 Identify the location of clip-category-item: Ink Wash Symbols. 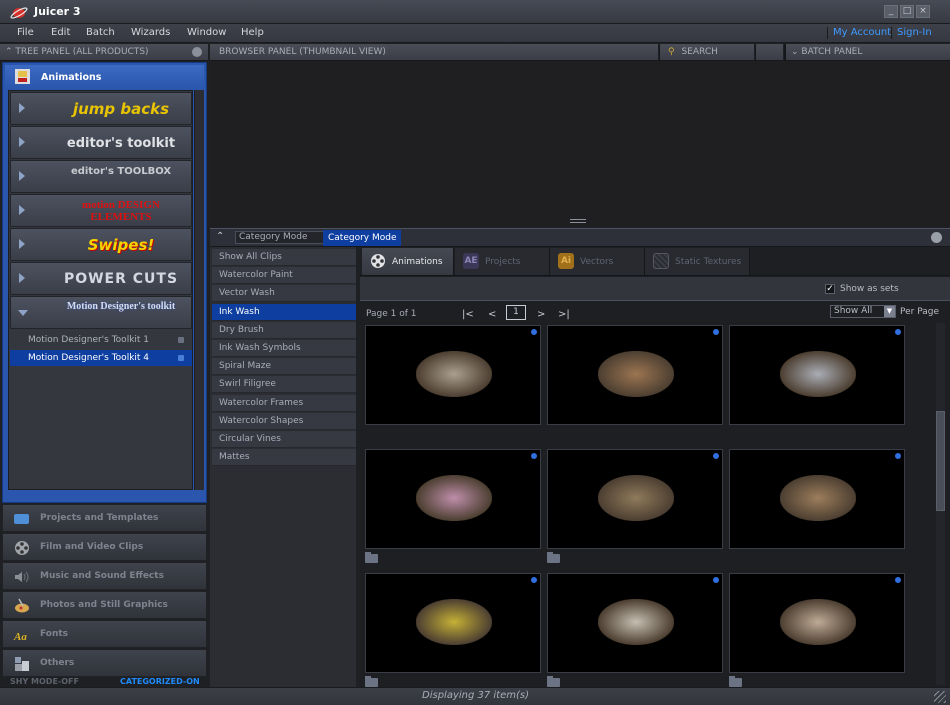
(284, 348).